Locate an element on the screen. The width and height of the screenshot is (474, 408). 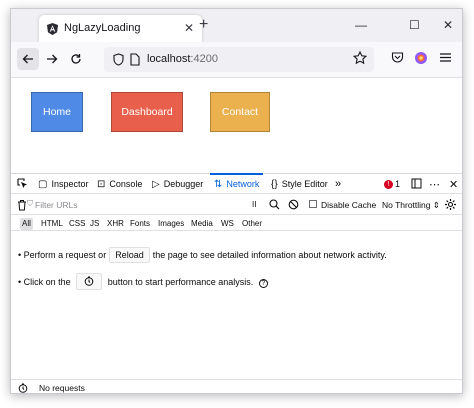
navigation-bar: localhost:4200 is located at coordinates (236, 60).